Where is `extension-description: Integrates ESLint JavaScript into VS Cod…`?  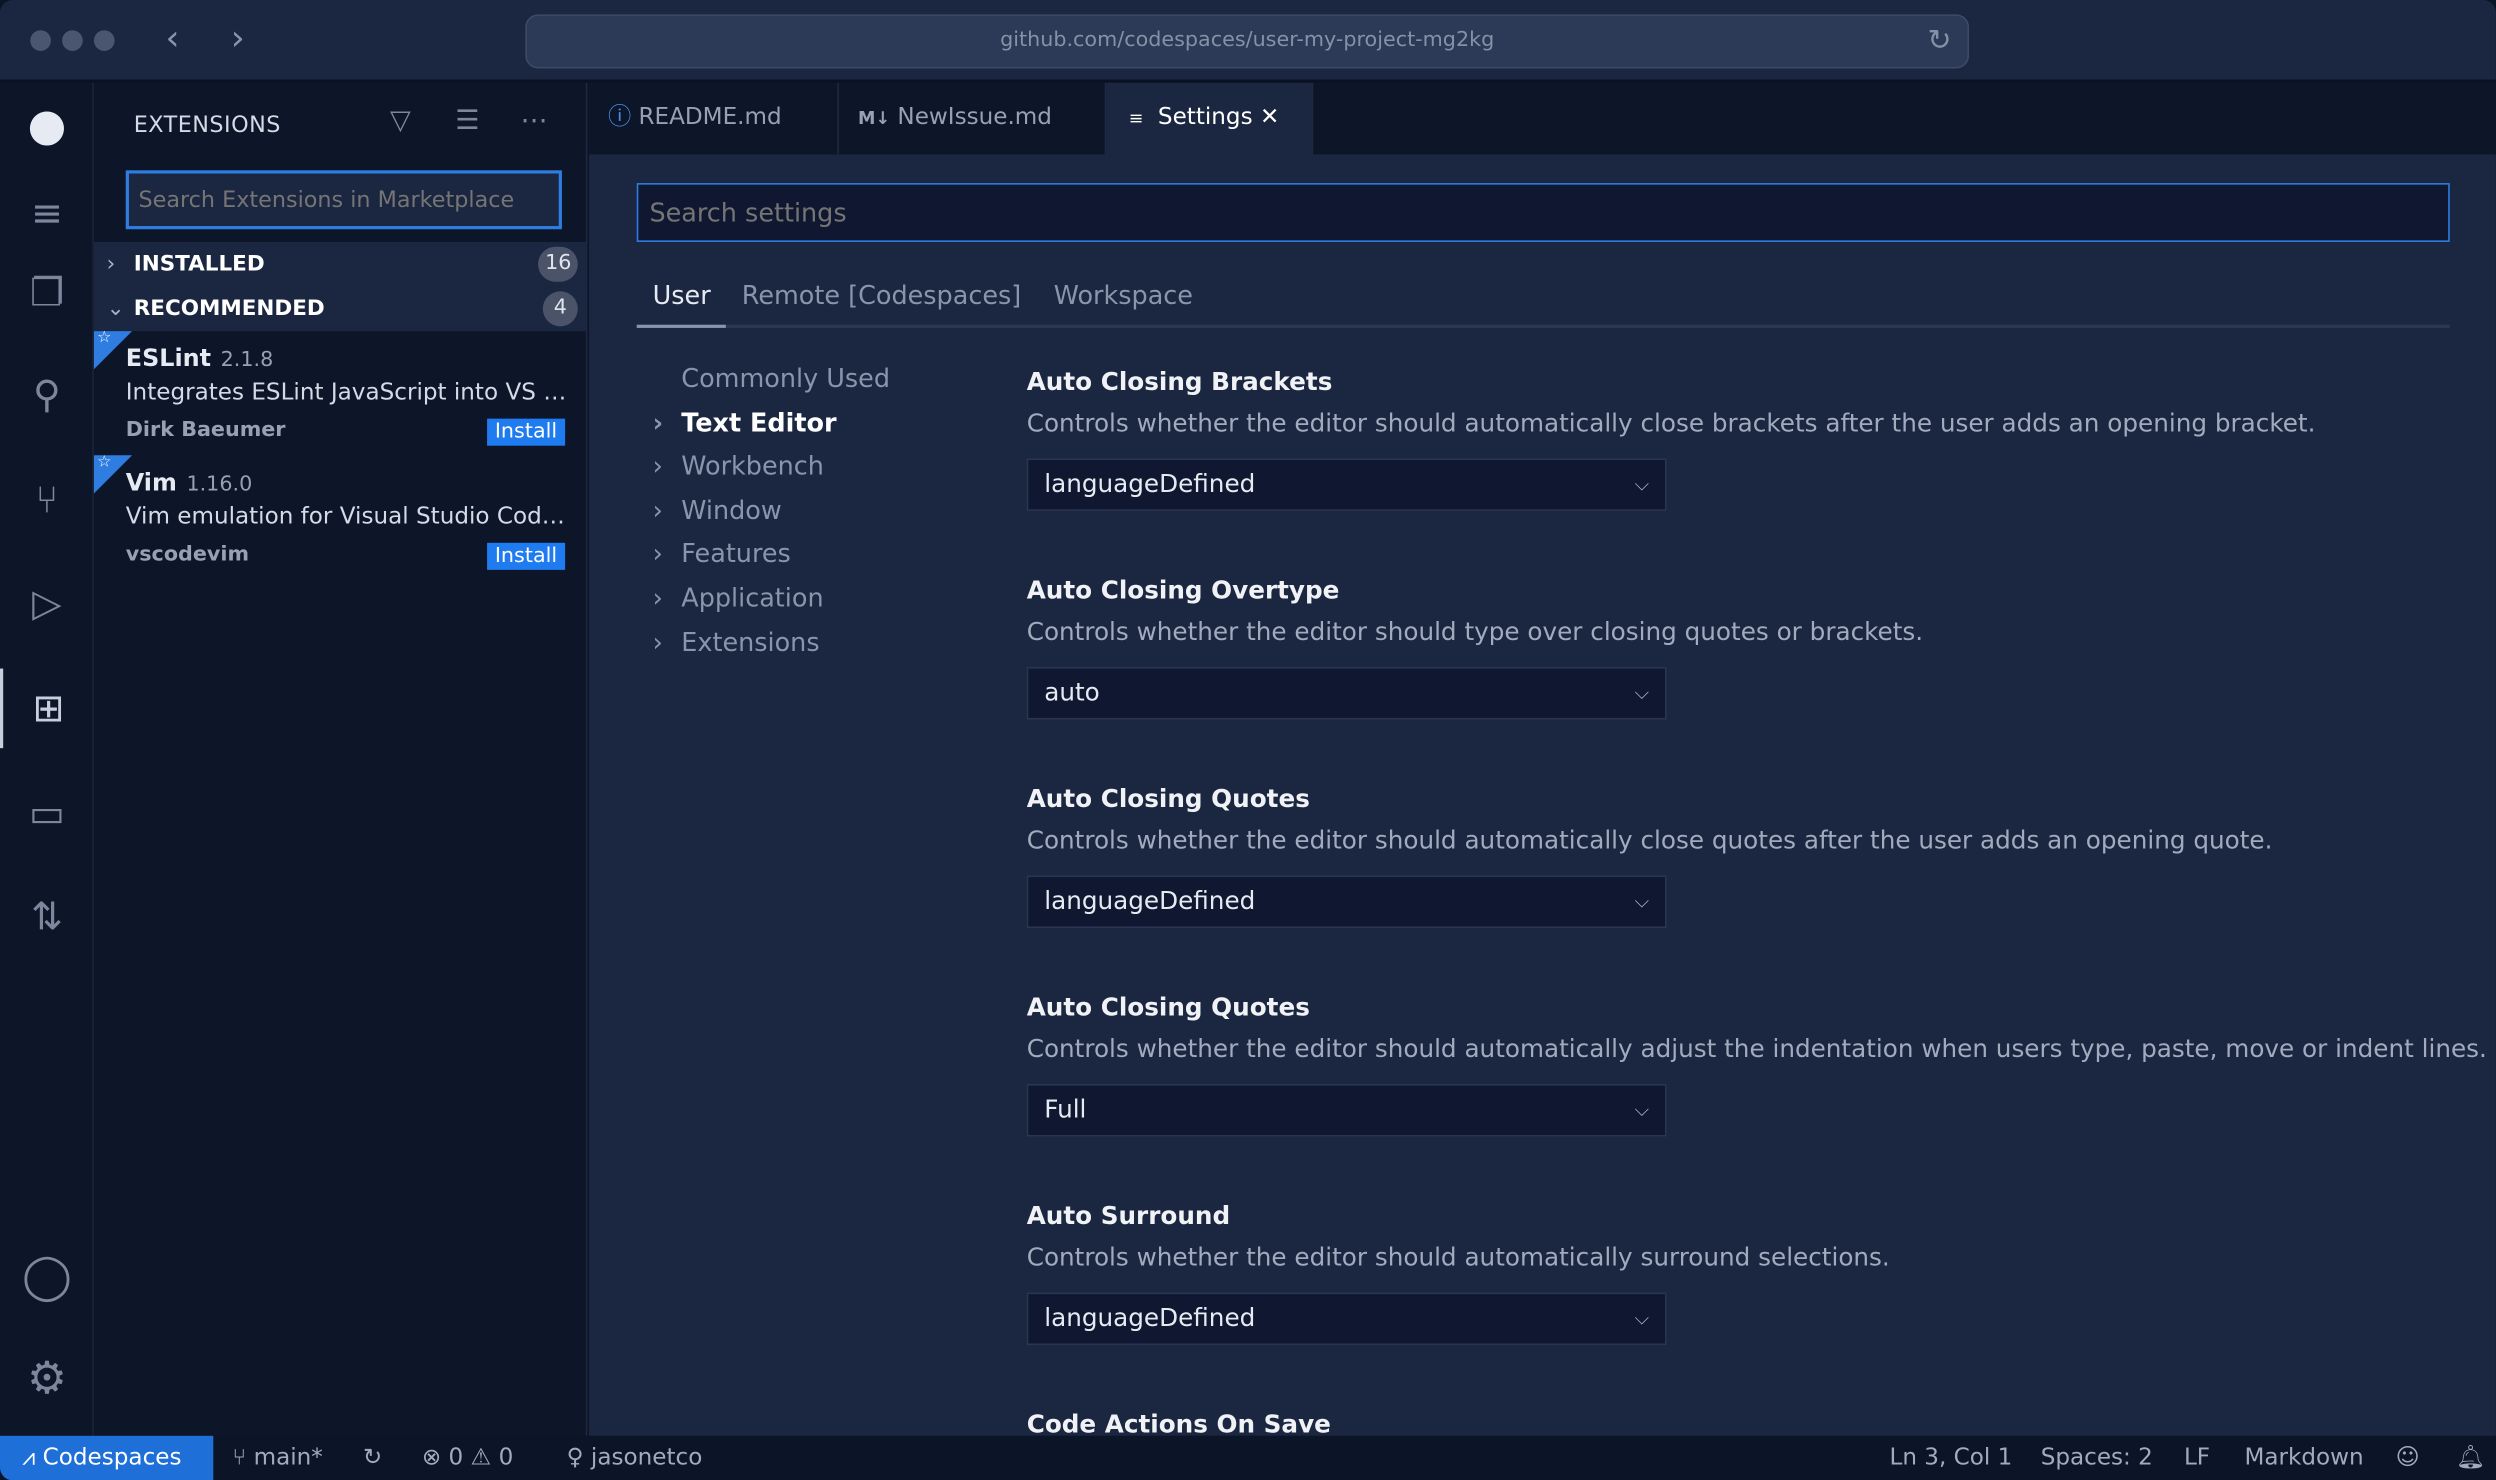 extension-description: Integrates ESLint JavaScript into VS Cod… is located at coordinates (350, 393).